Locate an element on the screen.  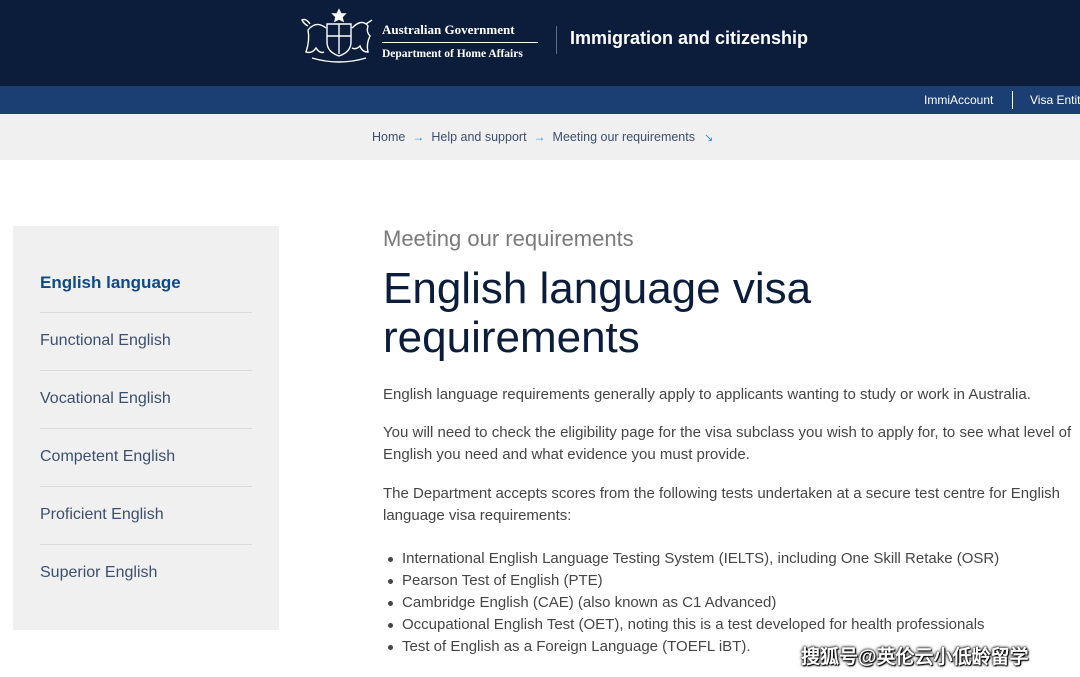
gov-line-2: Department of Home Affairs is located at coordinates (452, 54).